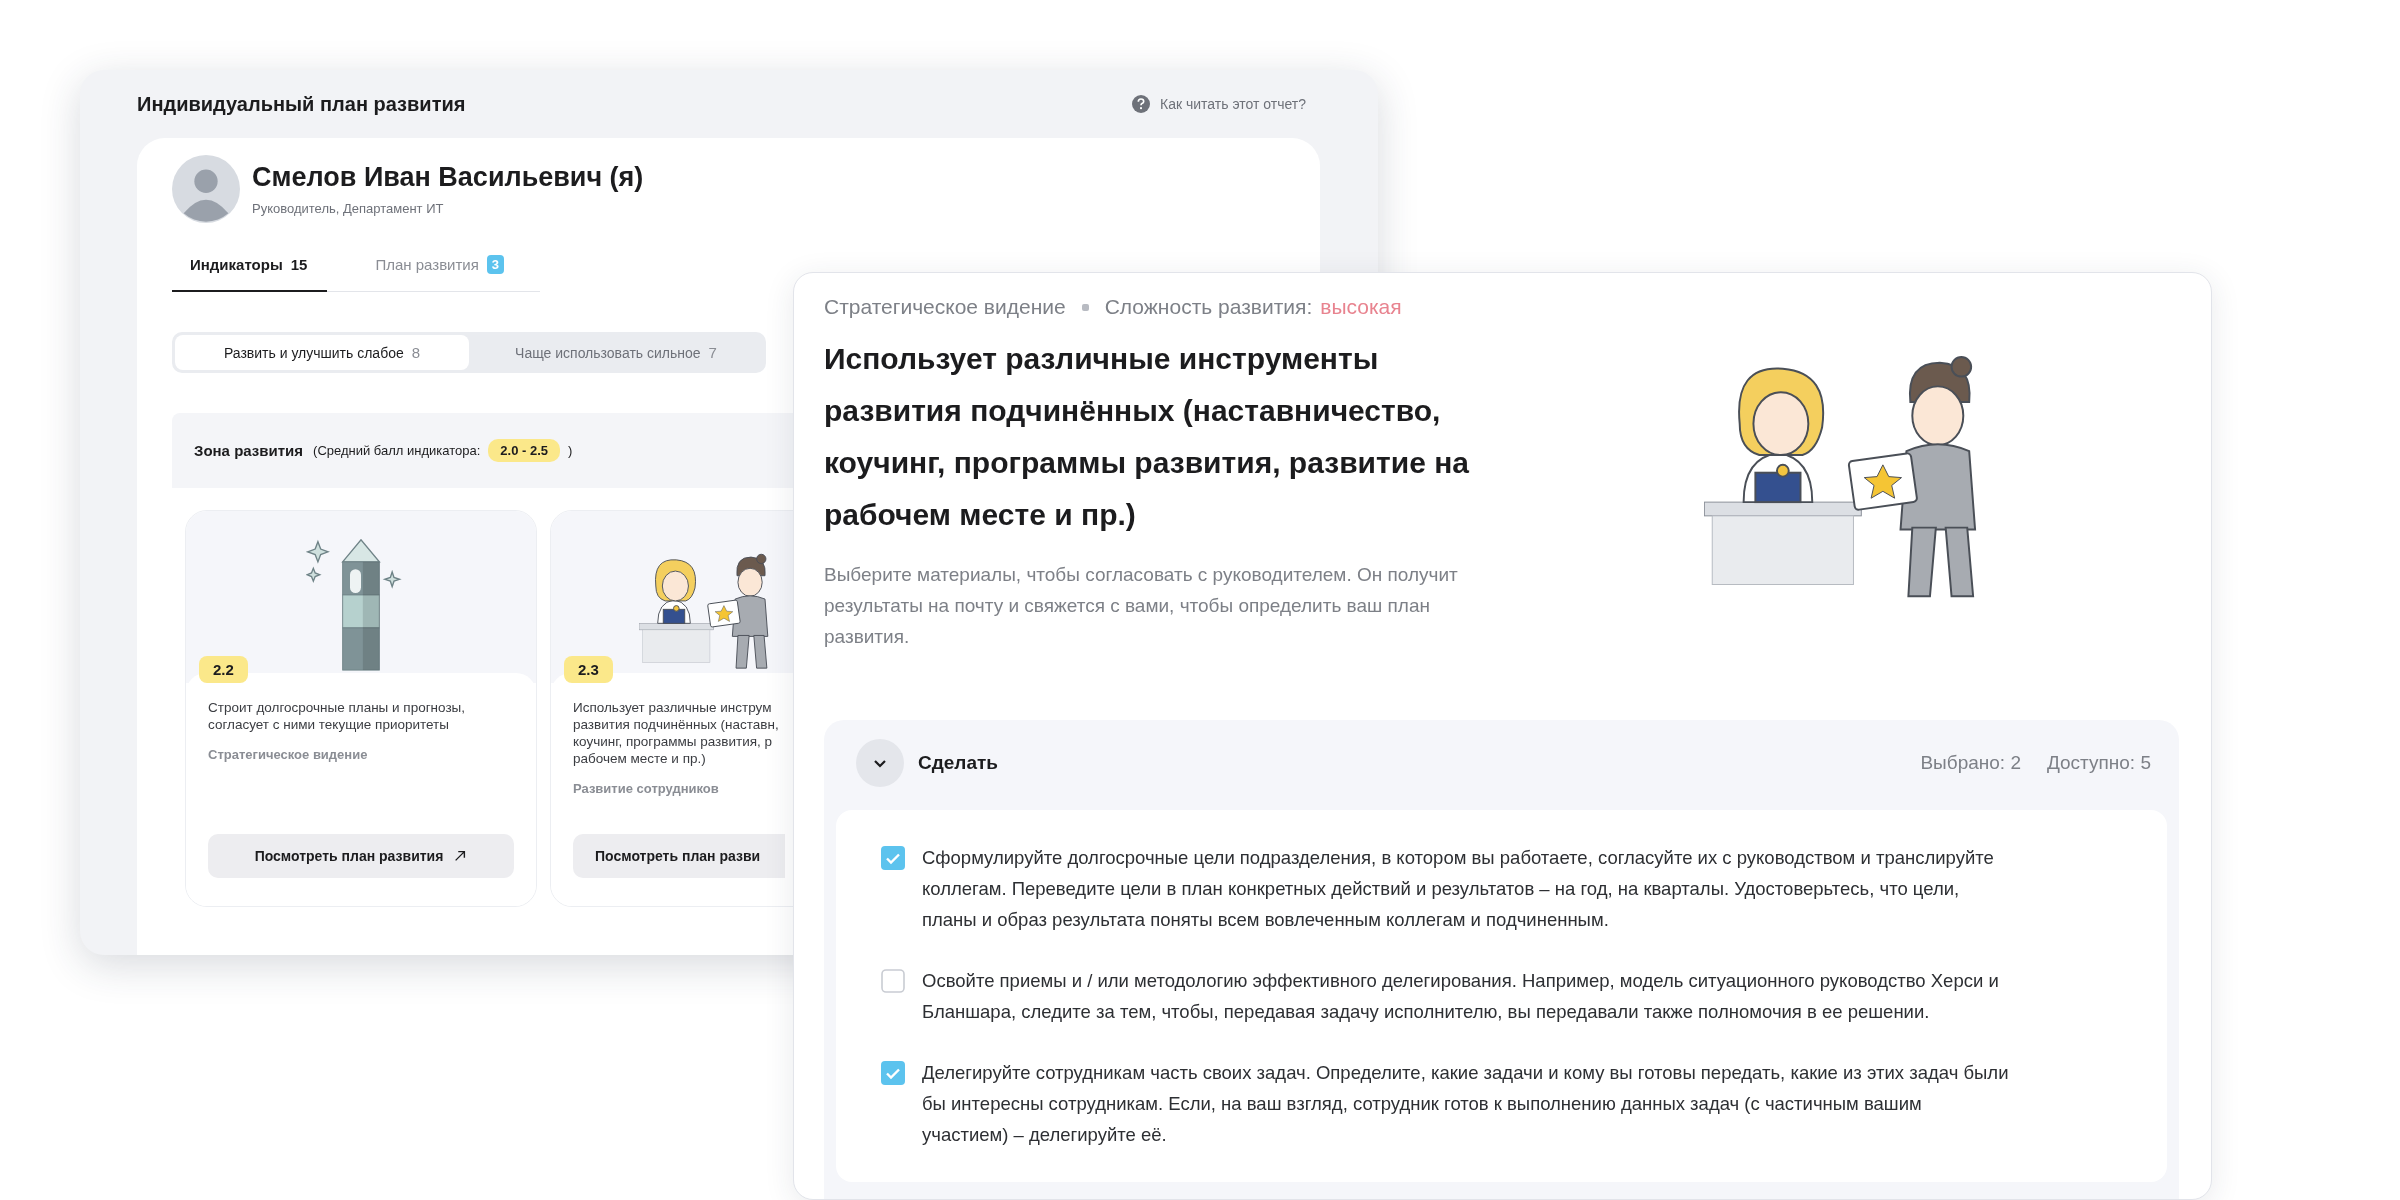 The width and height of the screenshot is (2400, 1200). Describe the element at coordinates (206, 189) in the screenshot. I see `avatar-icon` at that location.